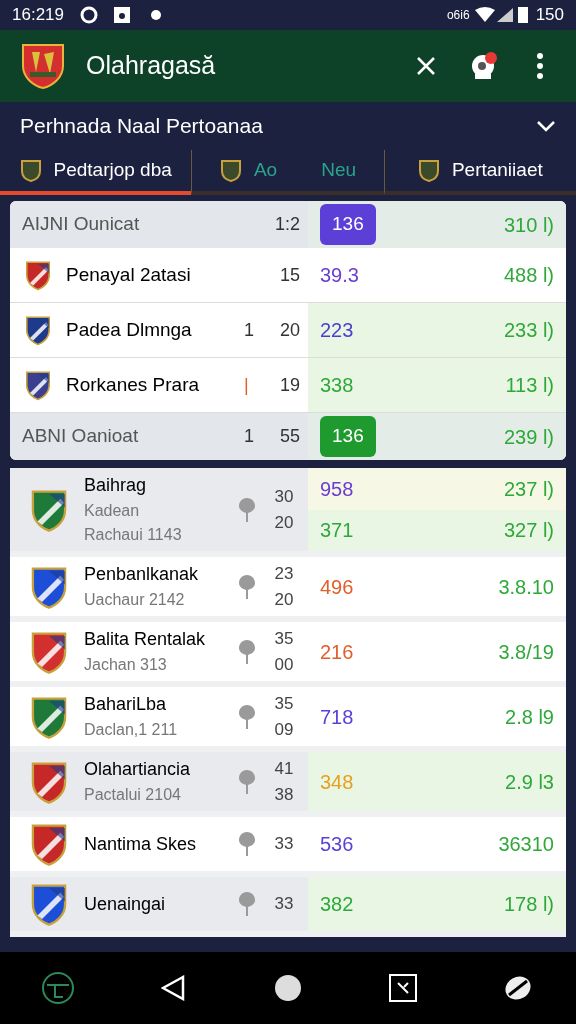 The width and height of the screenshot is (576, 1024). Describe the element at coordinates (284, 497) in the screenshot. I see `stat-value: 30` at that location.